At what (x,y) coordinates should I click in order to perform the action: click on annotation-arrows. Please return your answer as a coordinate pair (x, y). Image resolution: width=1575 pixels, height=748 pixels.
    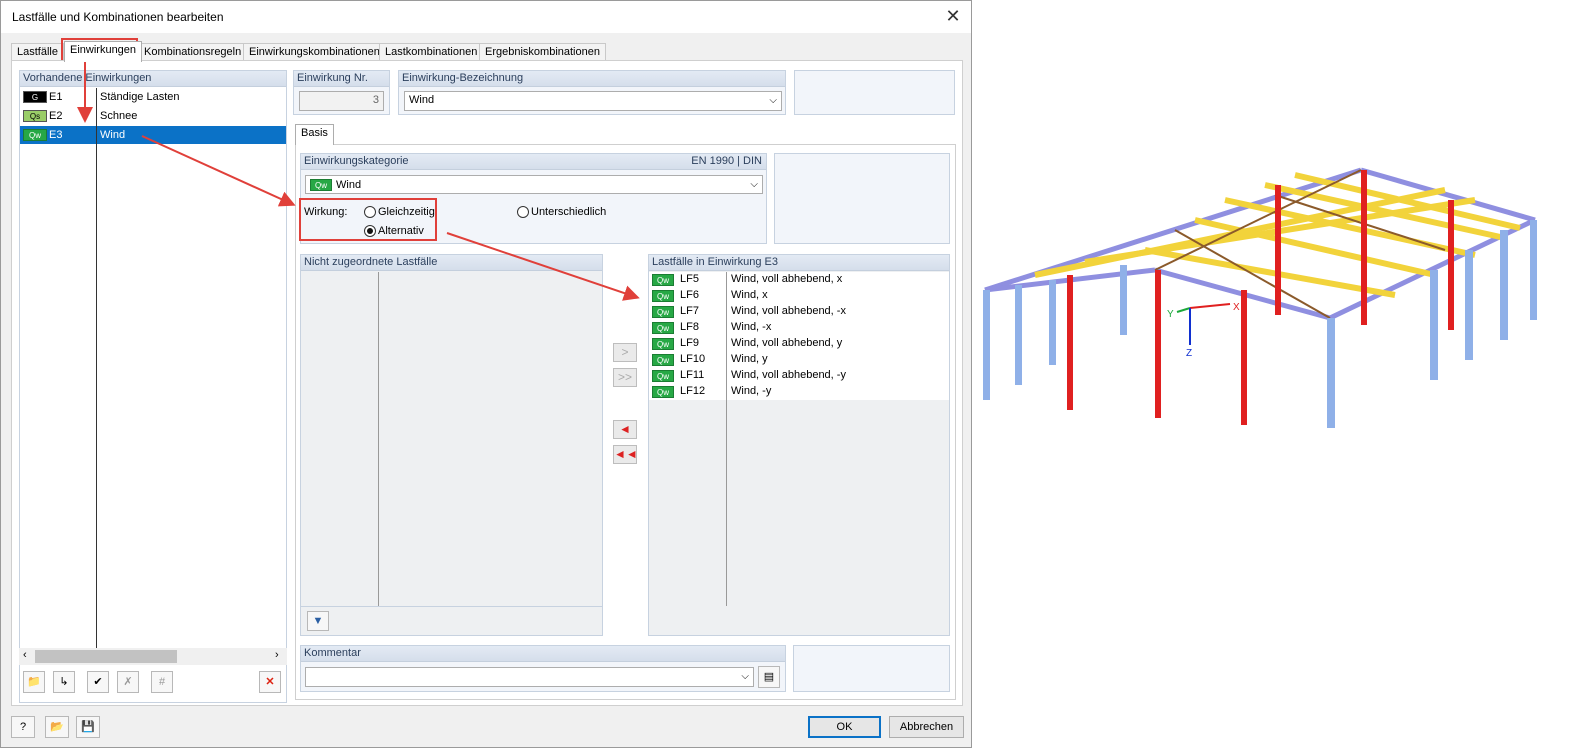
    Looking at the image, I should click on (358, 181).